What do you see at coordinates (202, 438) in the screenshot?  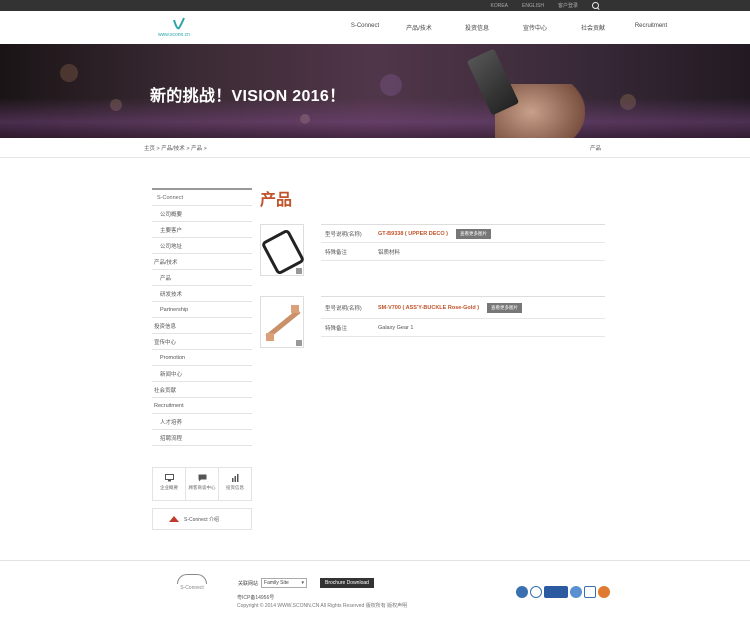 I see `sidebar-item-hiring-process: 招聘流程` at bounding box center [202, 438].